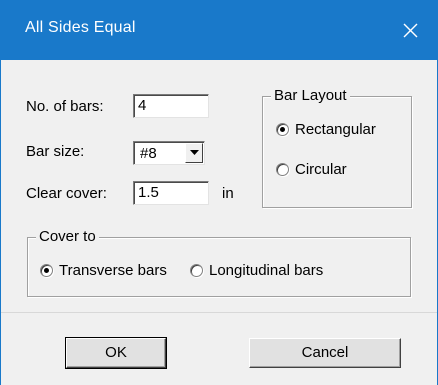 The width and height of the screenshot is (438, 385). Describe the element at coordinates (0, 192) in the screenshot. I see `window-border-left` at that location.